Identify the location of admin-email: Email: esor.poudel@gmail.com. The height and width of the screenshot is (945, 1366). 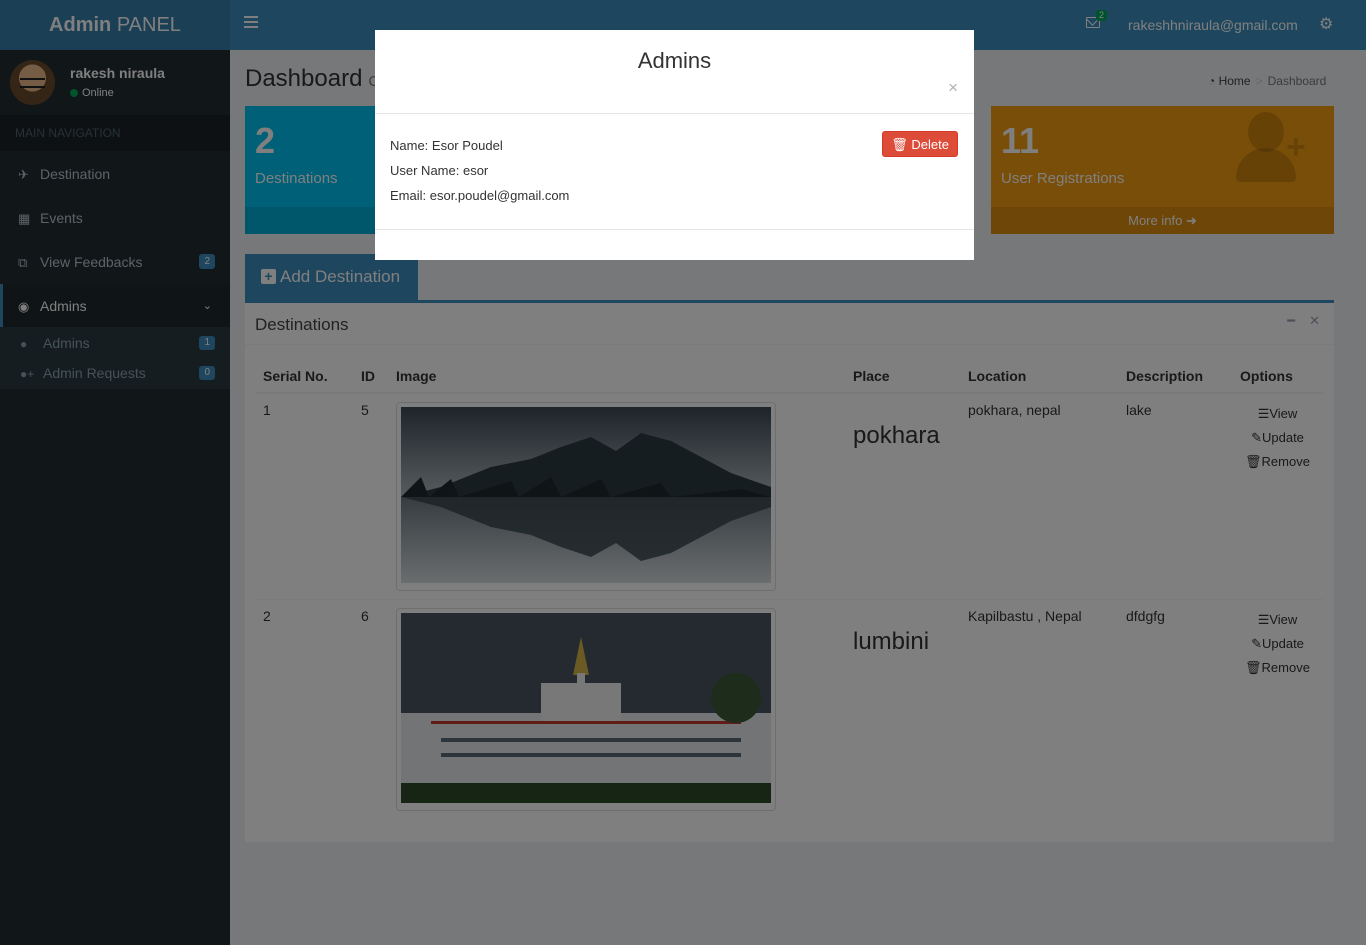
(480, 195).